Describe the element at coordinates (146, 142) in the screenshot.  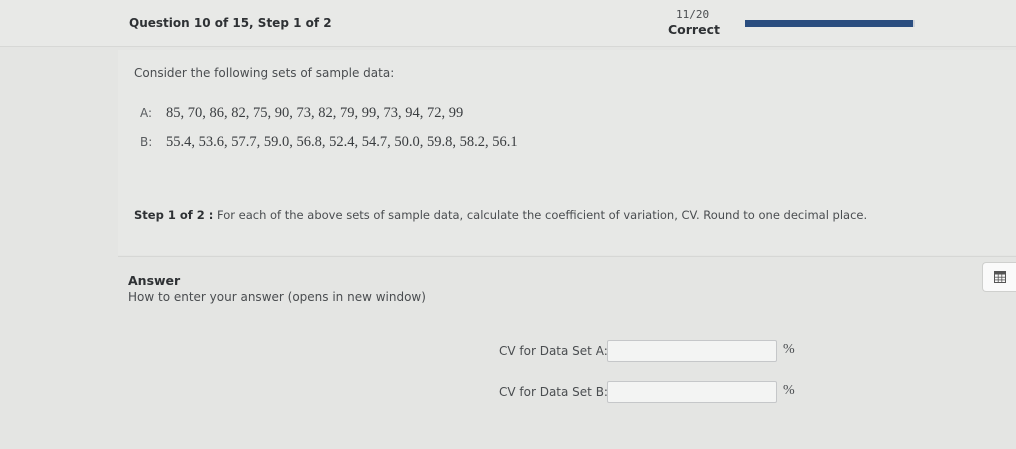
I see `data-set-b-label: B:` at that location.